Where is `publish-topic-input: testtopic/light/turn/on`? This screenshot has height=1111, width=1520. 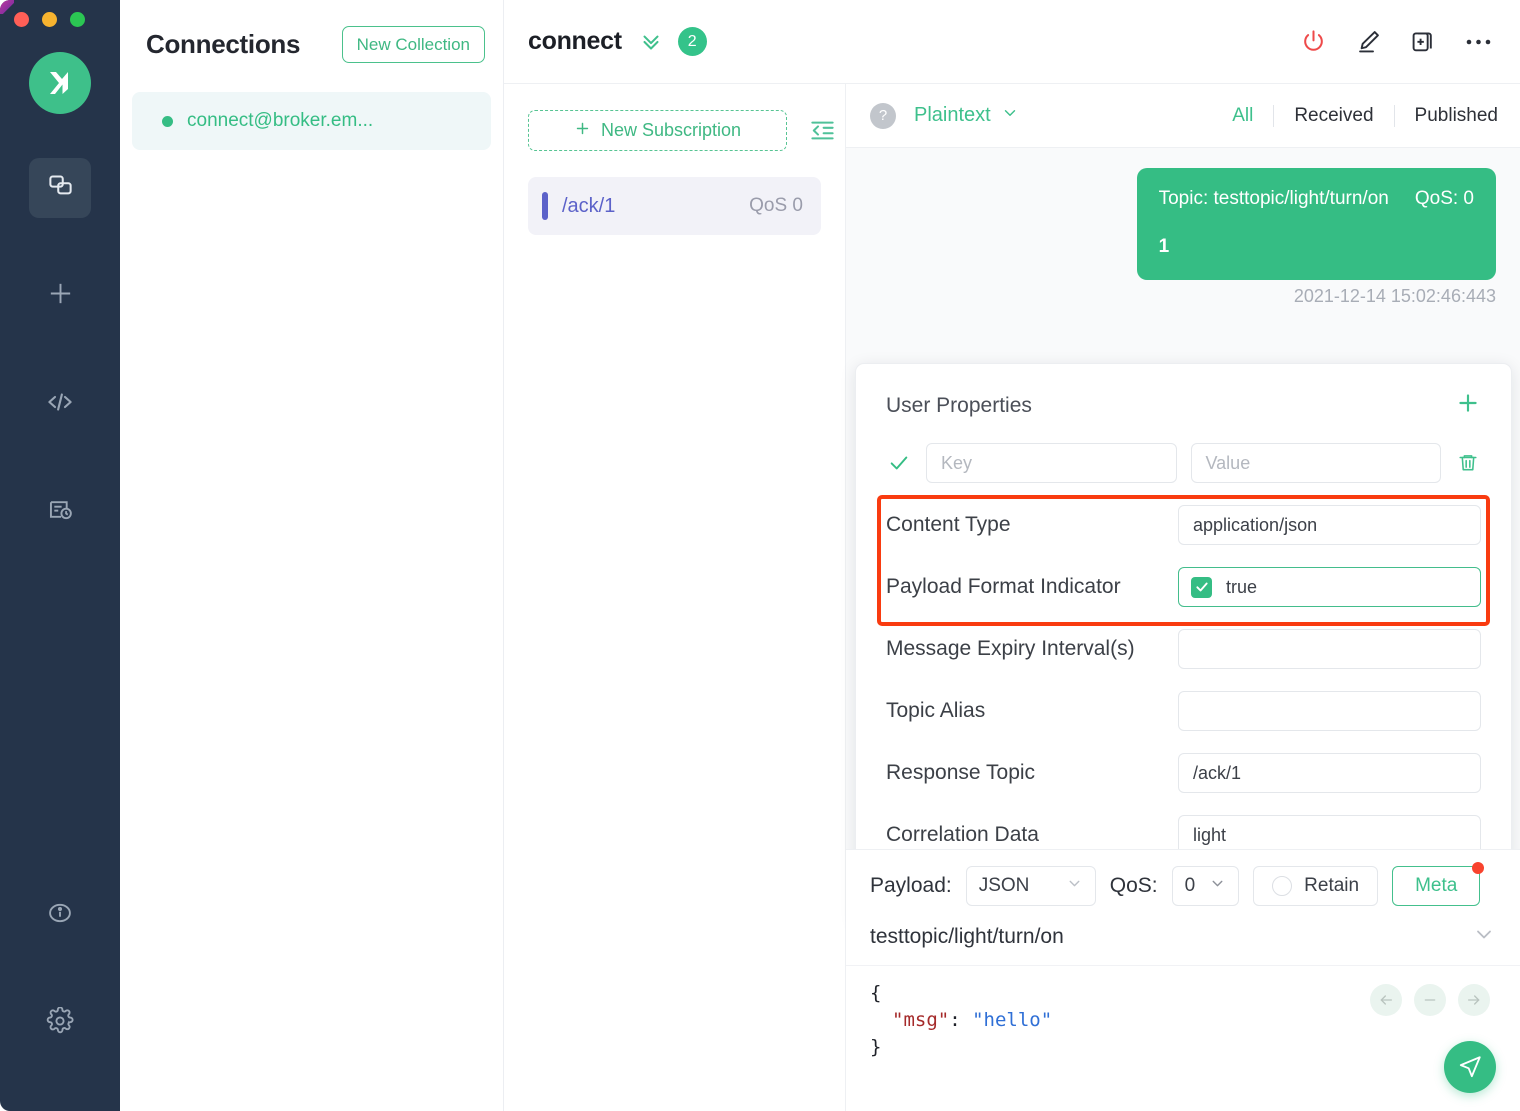 publish-topic-input: testtopic/light/turn/on is located at coordinates (1171, 937).